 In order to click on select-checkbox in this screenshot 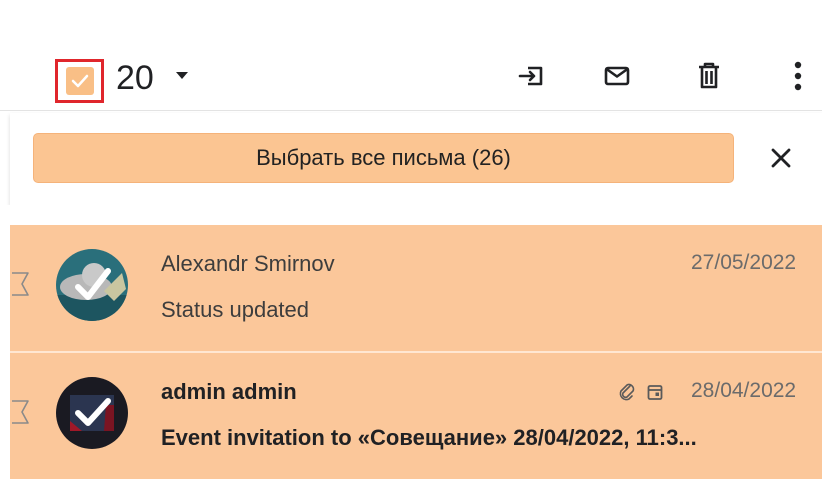, I will do `click(79, 81)`.